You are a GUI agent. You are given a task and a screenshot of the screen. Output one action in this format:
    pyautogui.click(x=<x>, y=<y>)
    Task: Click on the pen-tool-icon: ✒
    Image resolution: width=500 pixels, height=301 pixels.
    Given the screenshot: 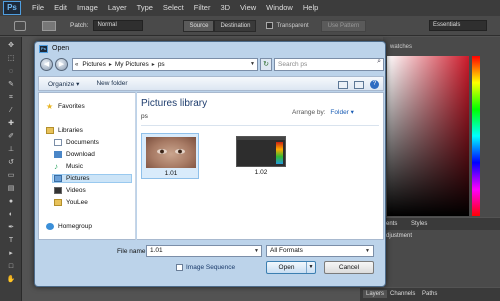 What is the action you would take?
    pyautogui.click(x=11, y=227)
    